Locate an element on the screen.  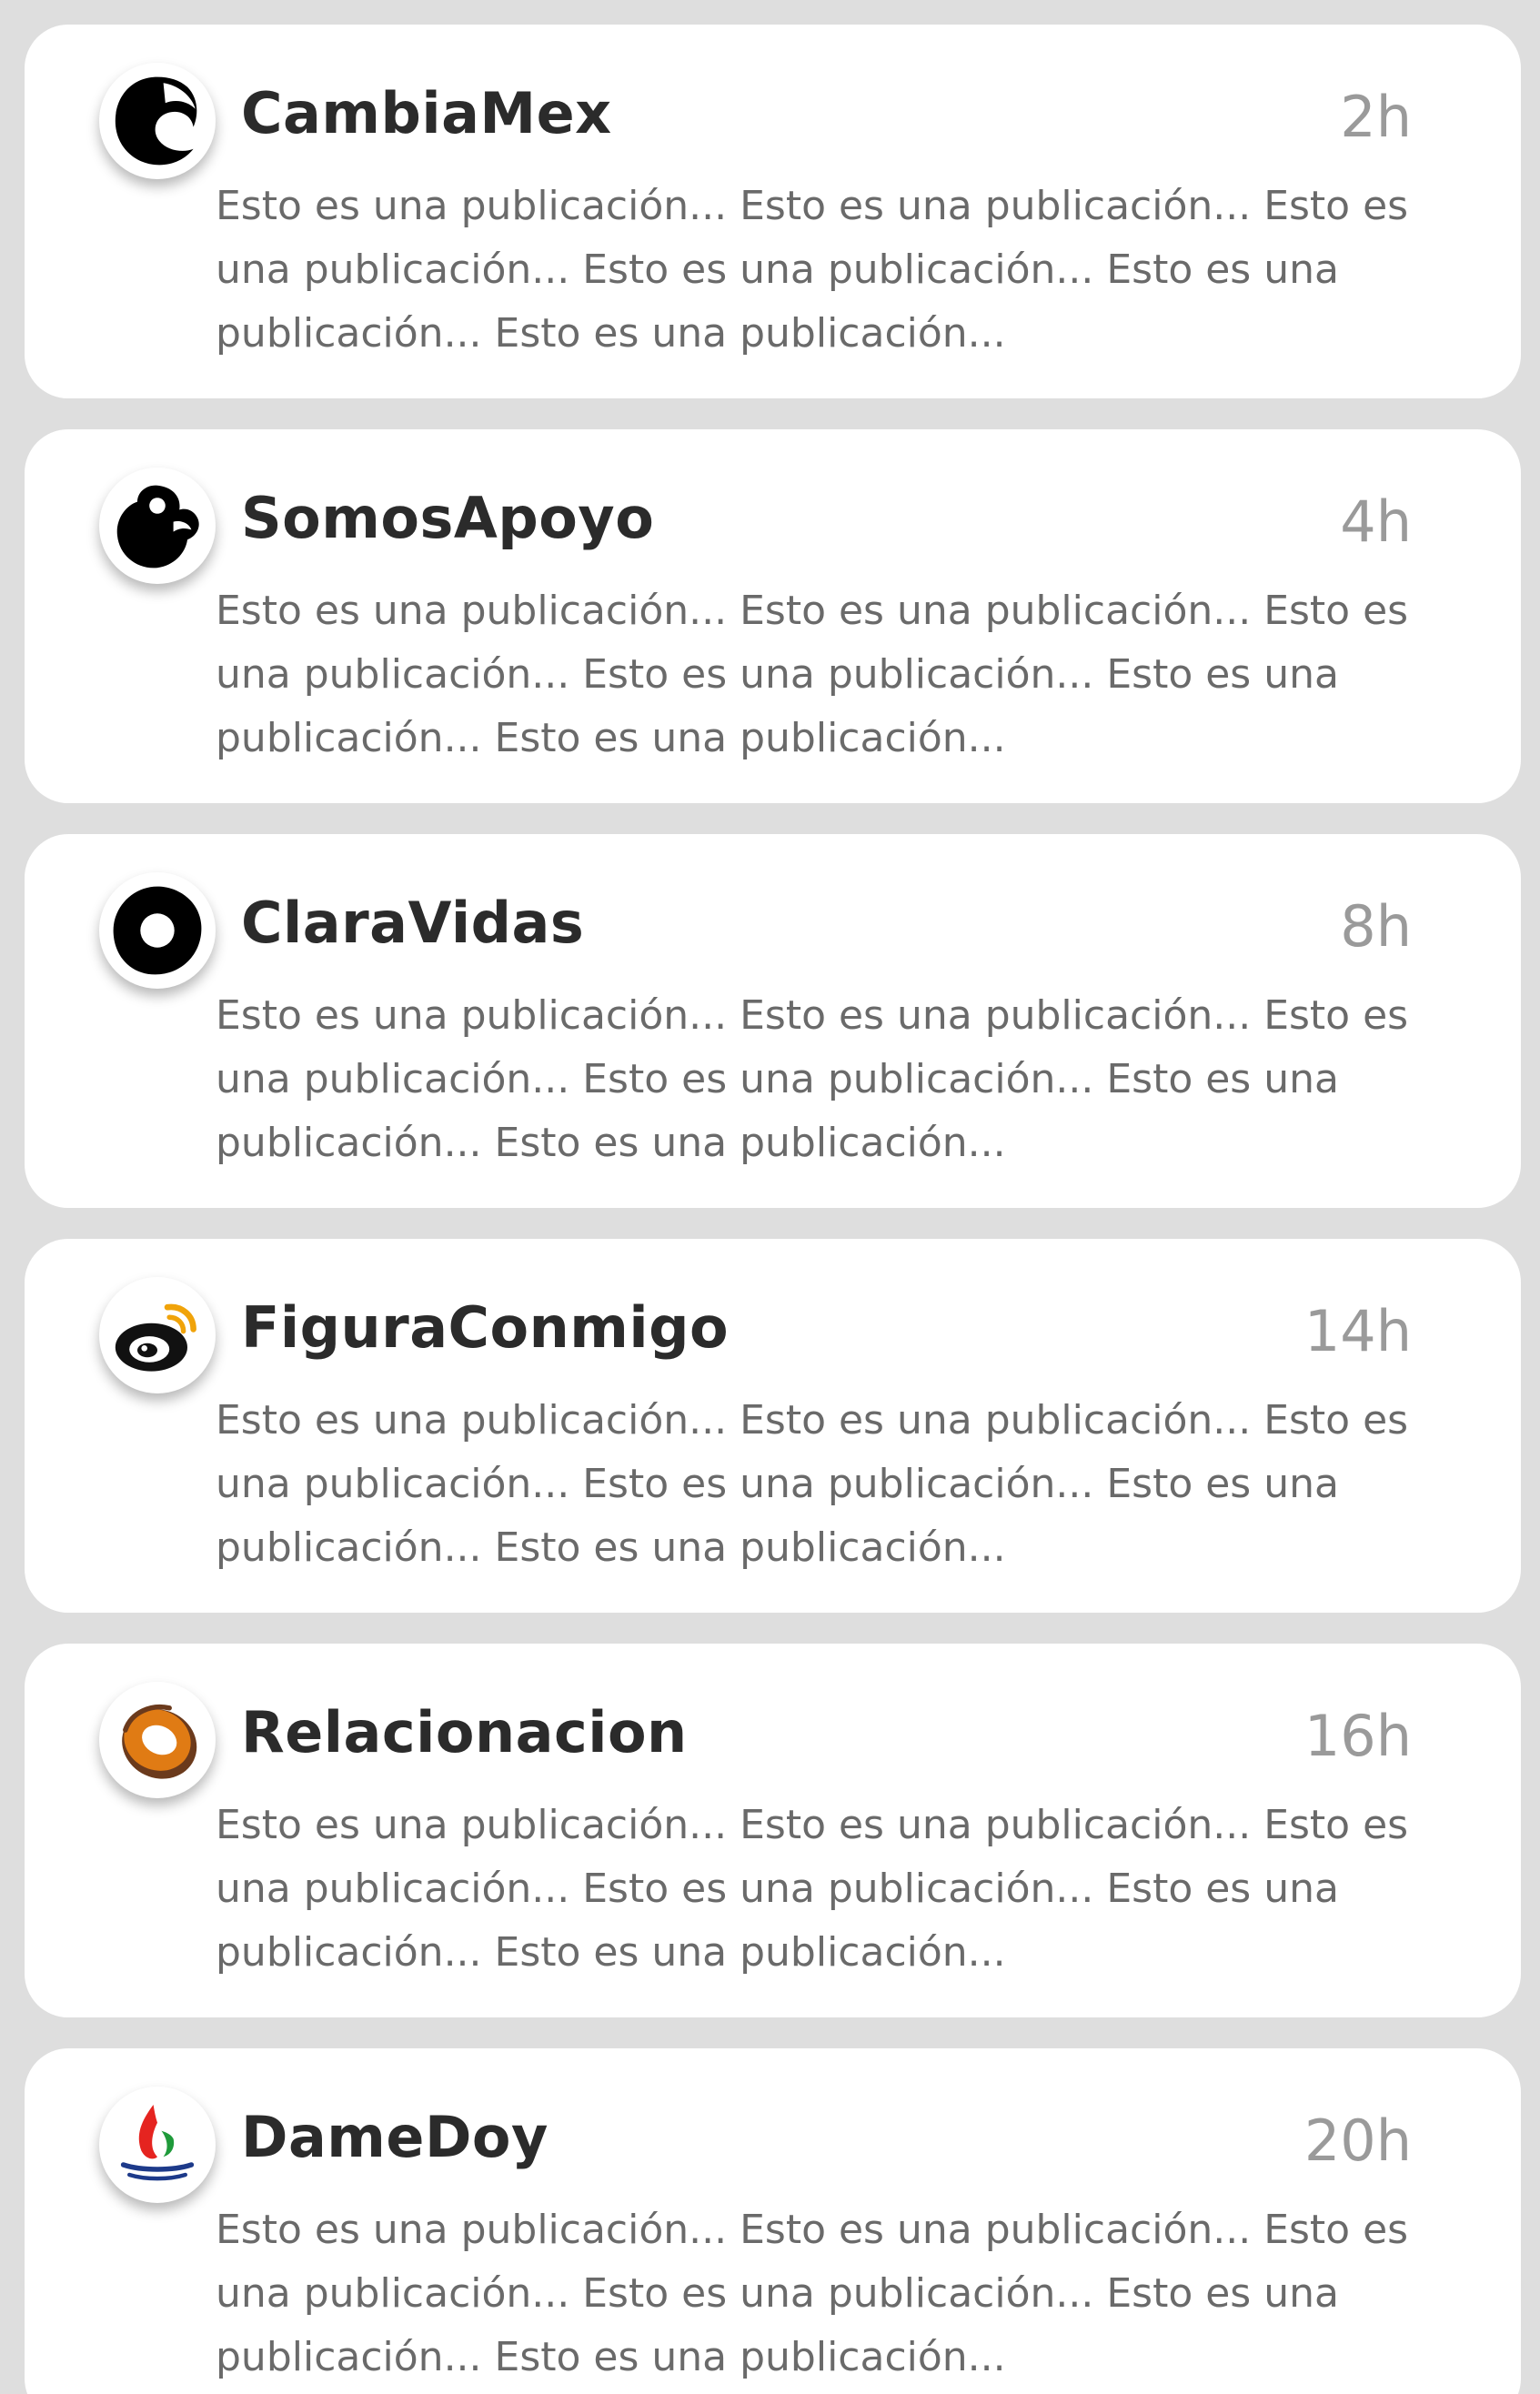
post-timestamp: 8h is located at coordinates (1376, 926).